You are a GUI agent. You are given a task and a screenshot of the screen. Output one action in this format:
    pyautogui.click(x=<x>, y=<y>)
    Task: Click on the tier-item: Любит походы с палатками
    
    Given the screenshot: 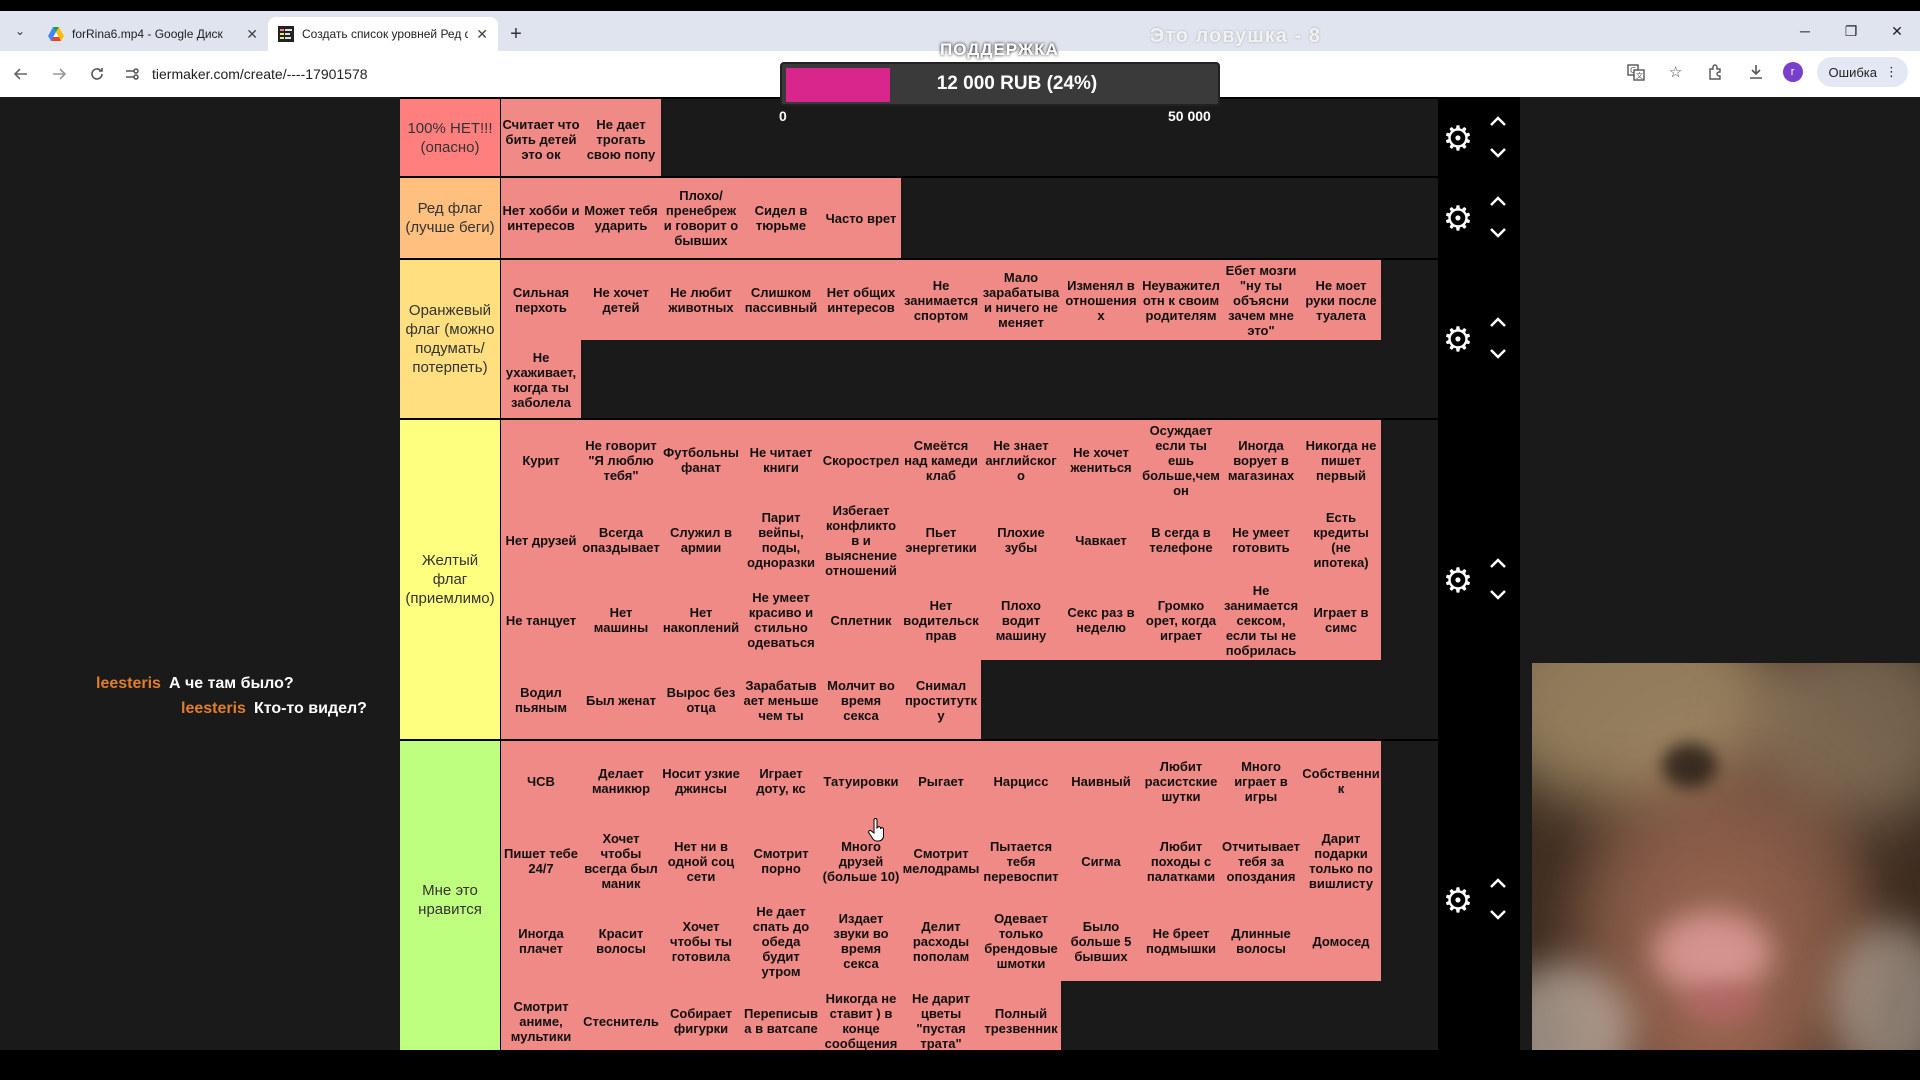 What is the action you would take?
    pyautogui.click(x=1181, y=861)
    